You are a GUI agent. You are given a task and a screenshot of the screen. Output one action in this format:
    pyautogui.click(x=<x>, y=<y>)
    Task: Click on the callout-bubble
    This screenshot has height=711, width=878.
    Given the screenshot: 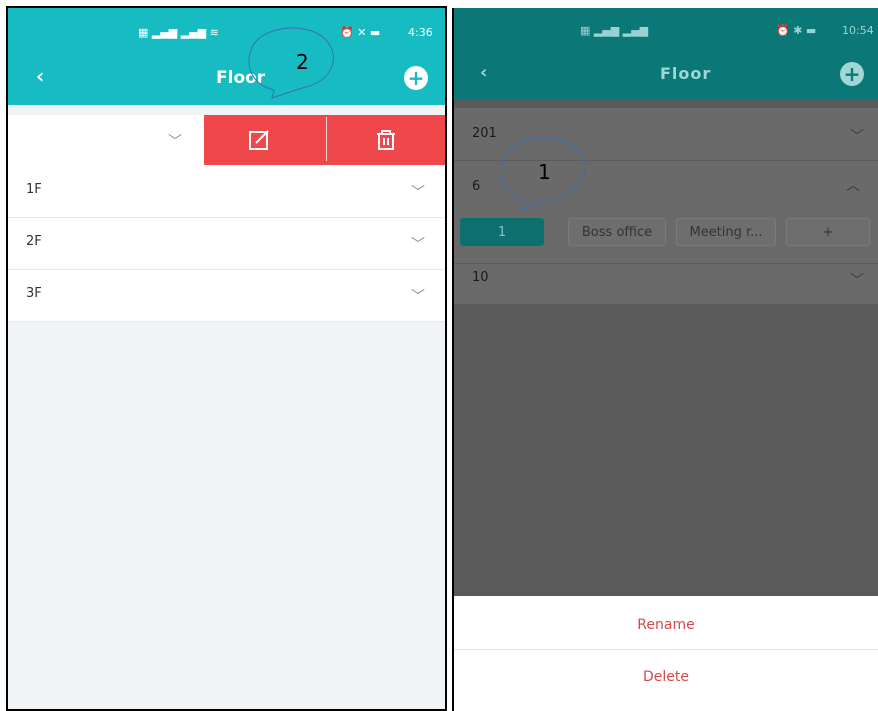 What is the action you would take?
    pyautogui.click(x=291, y=63)
    